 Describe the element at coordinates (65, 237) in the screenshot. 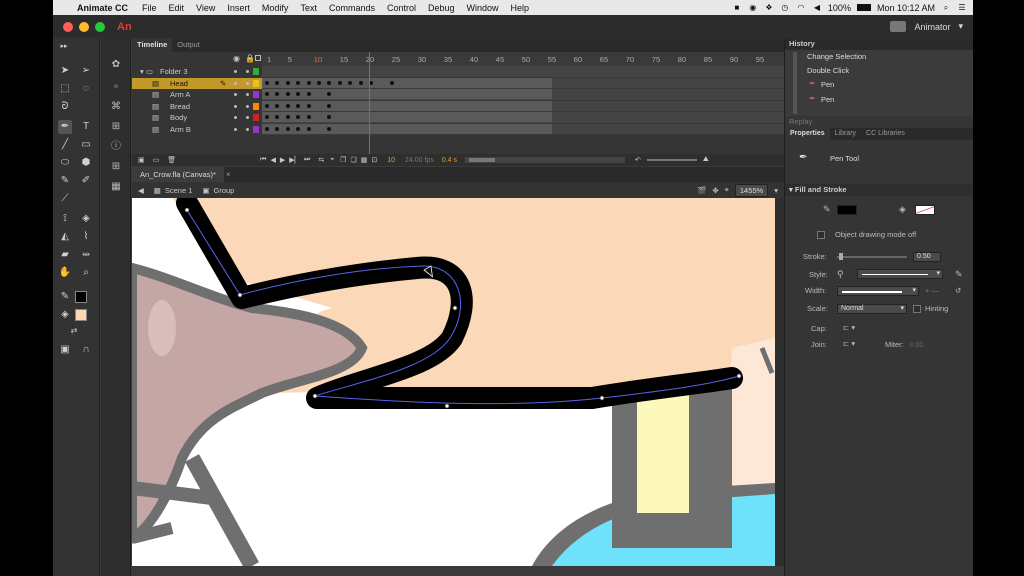

I see `ink-bottle-tool-icon: ◭` at that location.